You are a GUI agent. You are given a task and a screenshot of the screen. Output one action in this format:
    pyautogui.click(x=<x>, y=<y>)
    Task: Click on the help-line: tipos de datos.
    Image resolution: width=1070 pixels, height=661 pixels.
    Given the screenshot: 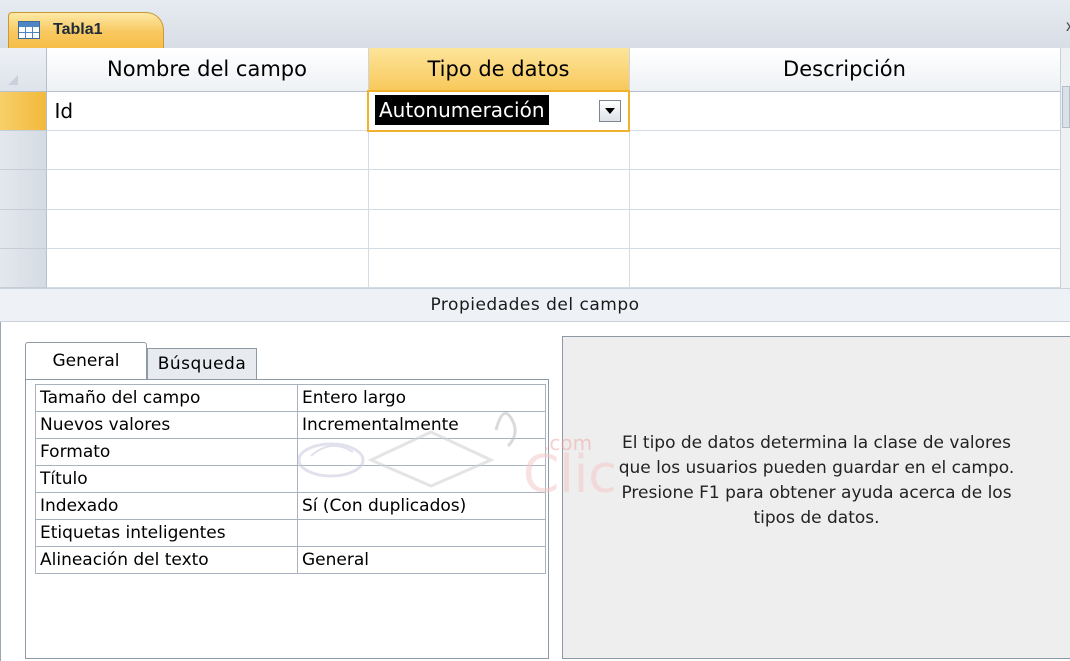 What is the action you would take?
    pyautogui.click(x=816, y=518)
    